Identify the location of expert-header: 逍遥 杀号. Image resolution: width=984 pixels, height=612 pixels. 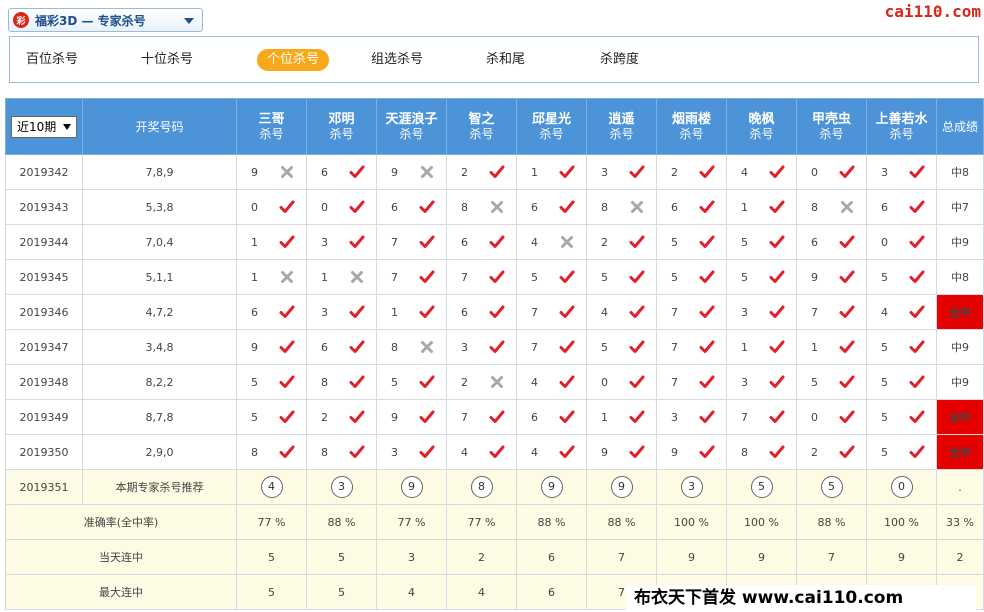
(621, 126).